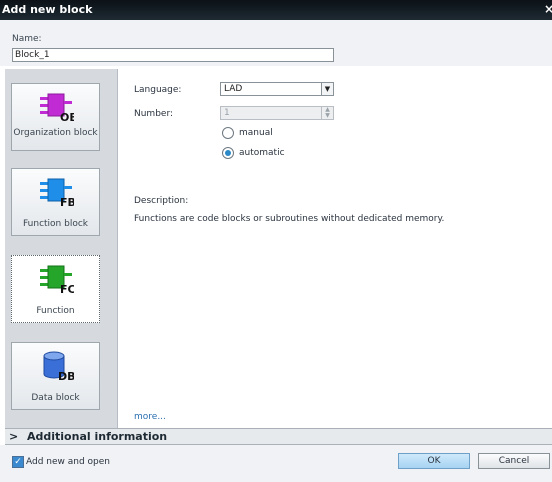 Image resolution: width=552 pixels, height=482 pixels. I want to click on name-label: Name:, so click(27, 39).